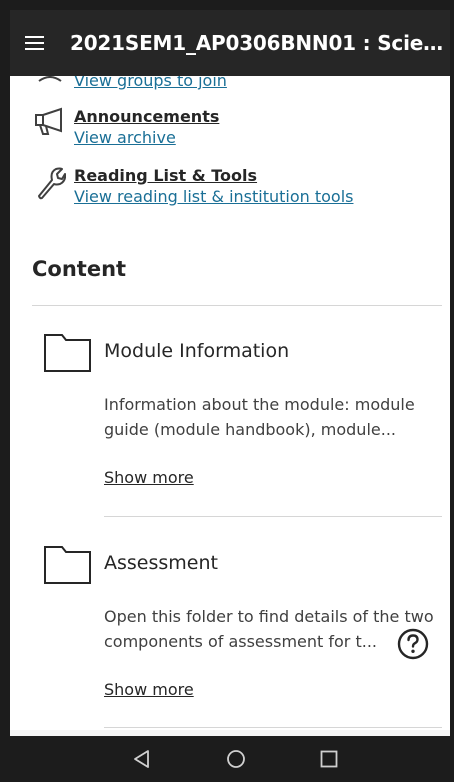 Image resolution: width=454 pixels, height=782 pixels. I want to click on help-question-icon, so click(413, 644).